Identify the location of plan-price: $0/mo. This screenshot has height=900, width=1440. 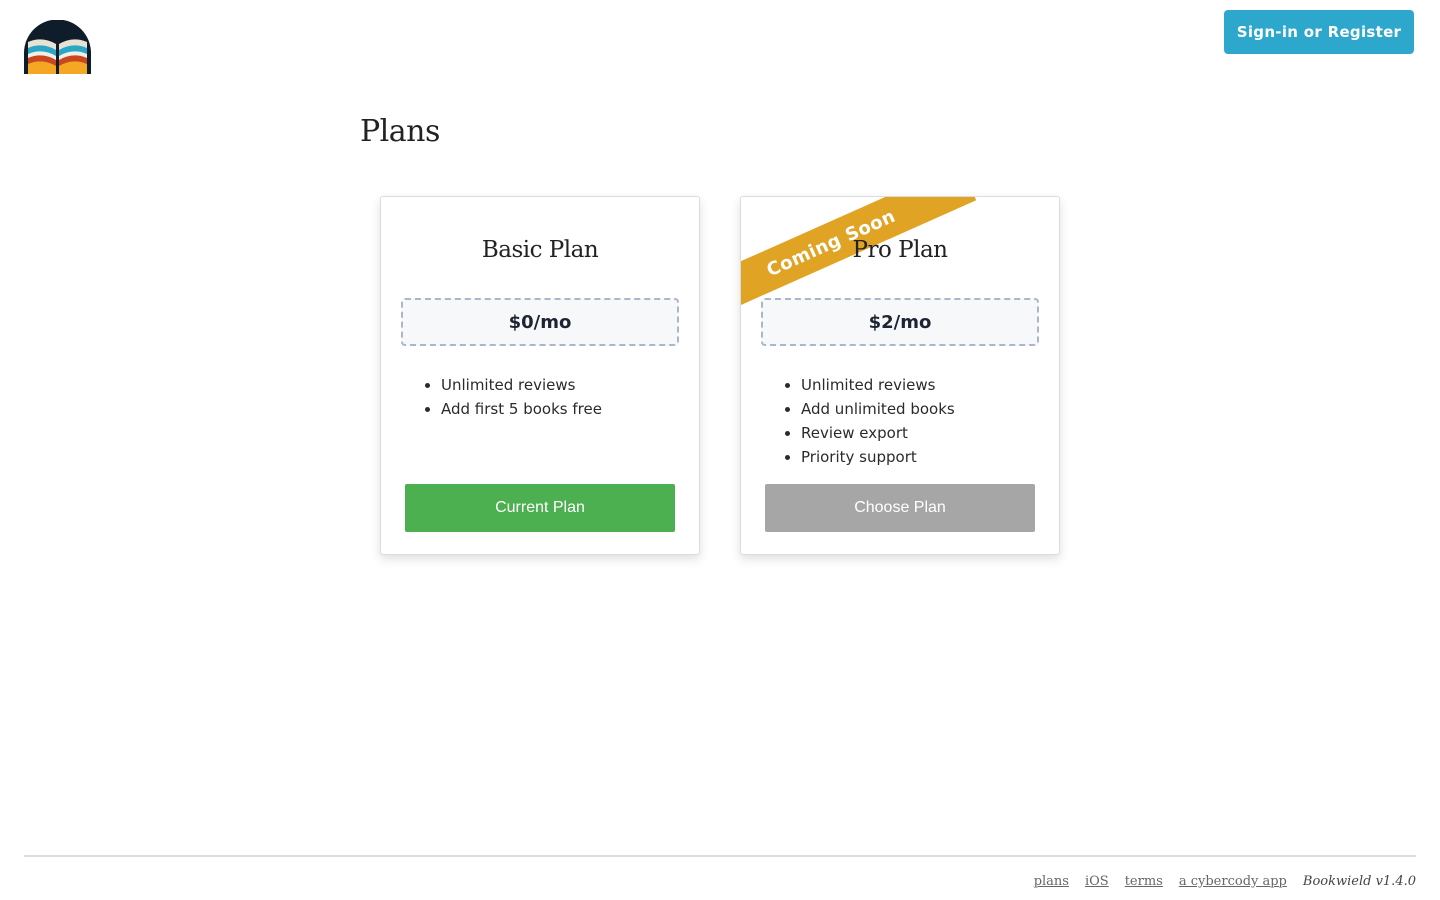
(540, 322).